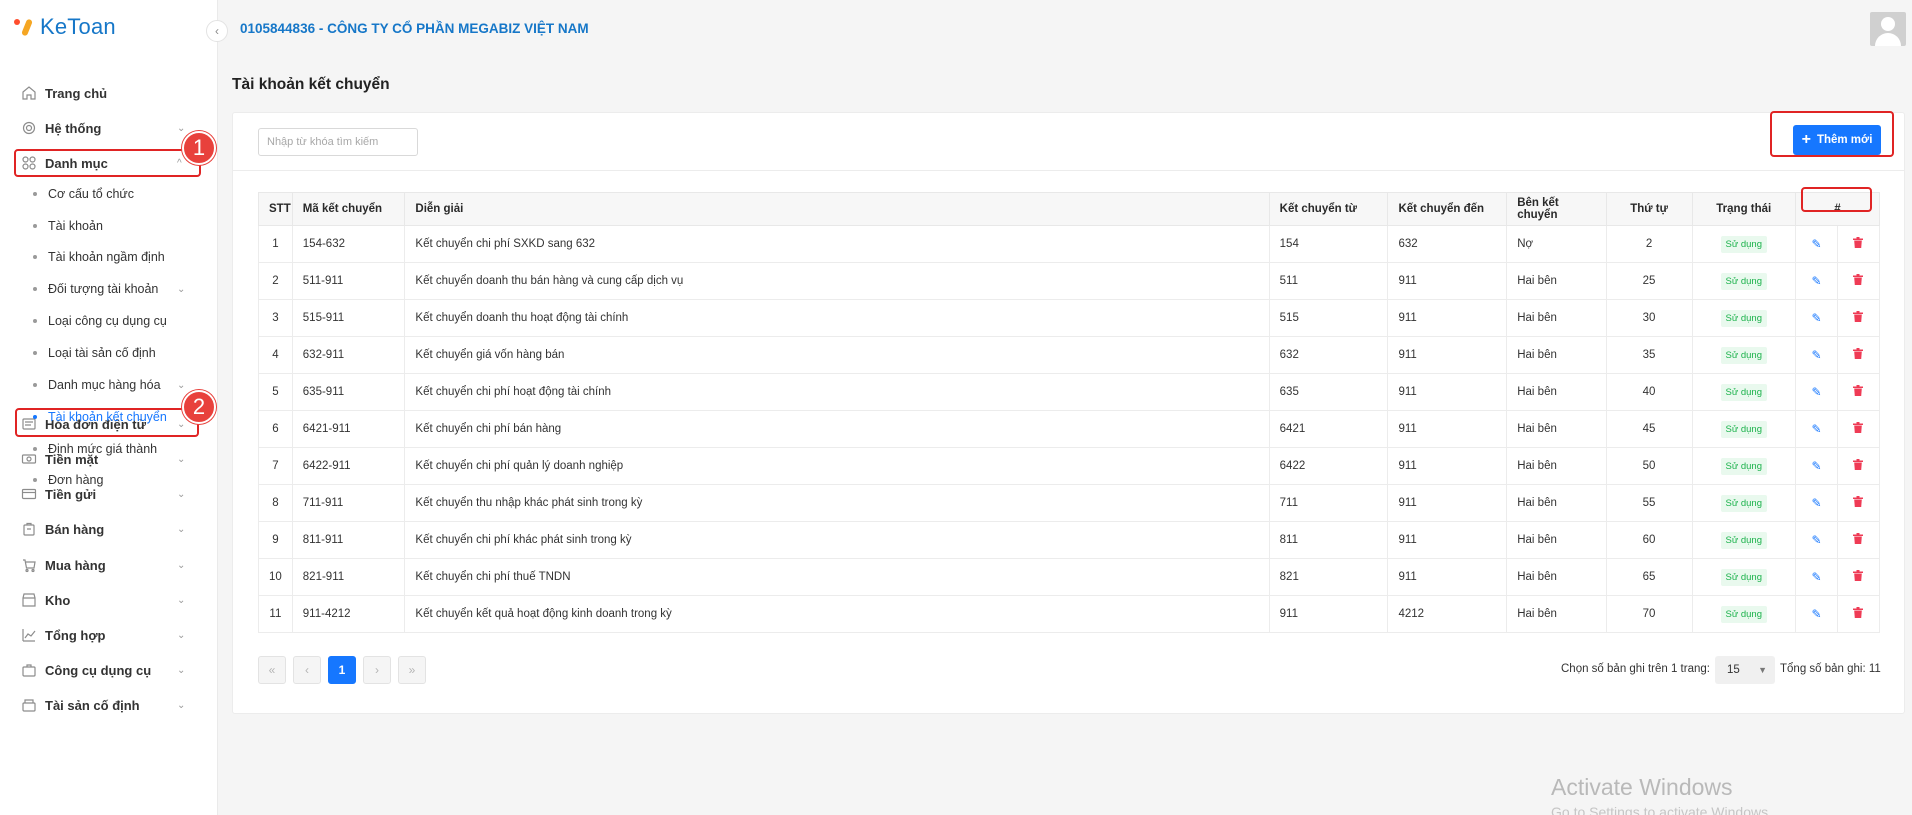  Describe the element at coordinates (342, 670) in the screenshot. I see `page-button-1: 1` at that location.